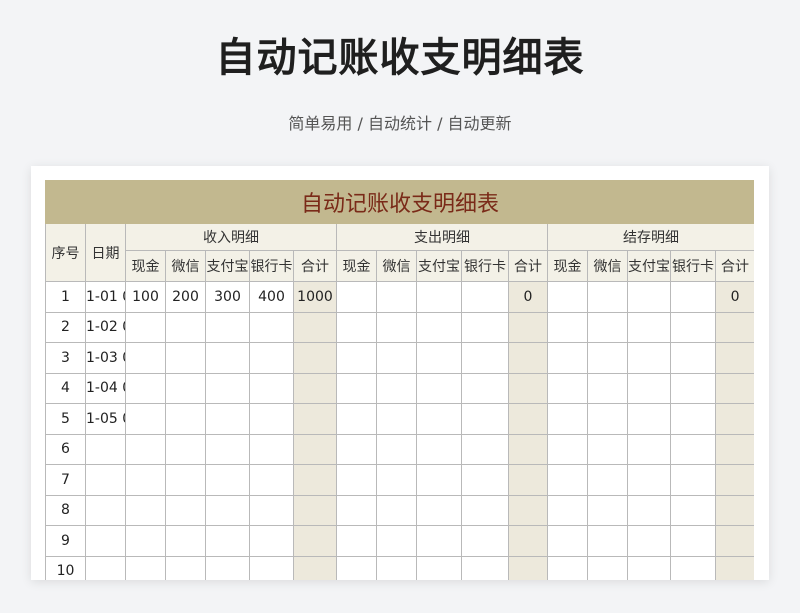 The height and width of the screenshot is (613, 800). I want to click on cell-seq: 6, so click(65, 449).